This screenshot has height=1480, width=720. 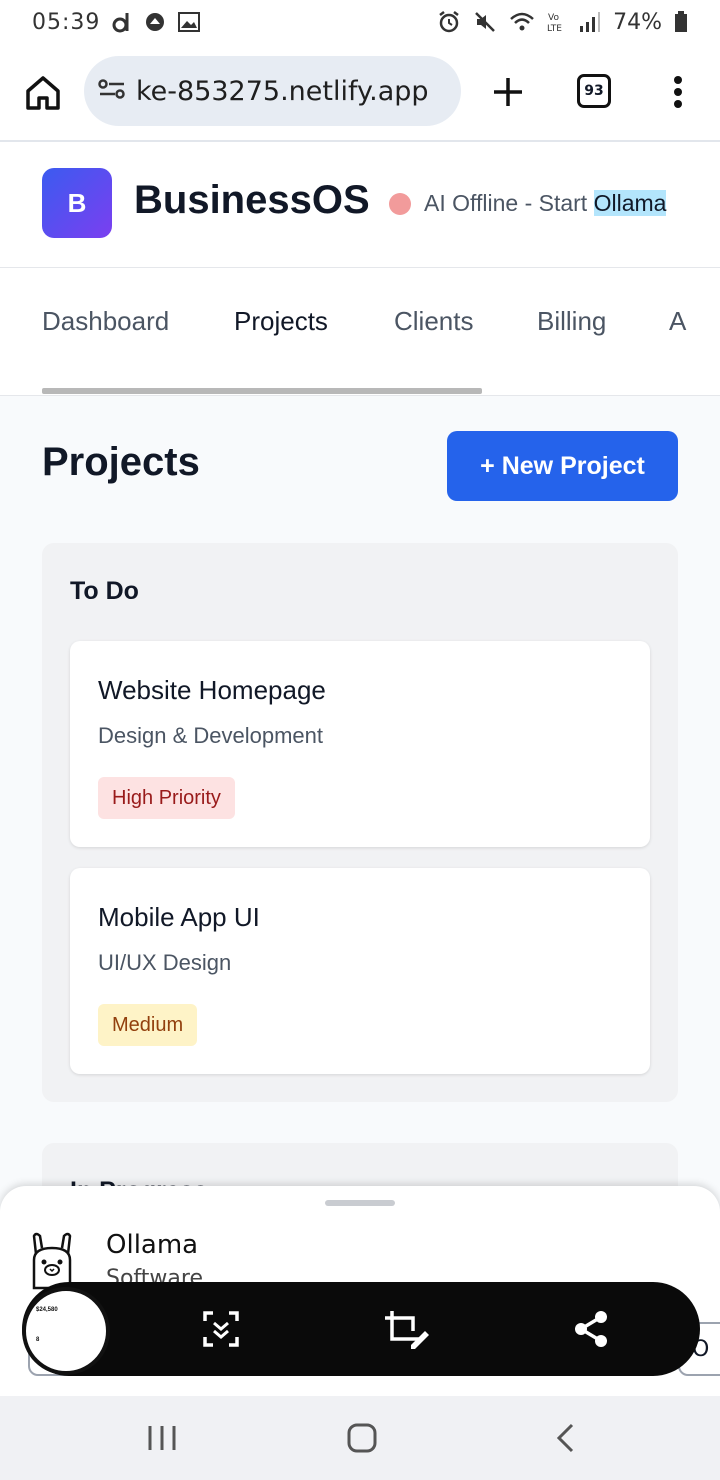 I want to click on back-icon, so click(x=566, y=1438).